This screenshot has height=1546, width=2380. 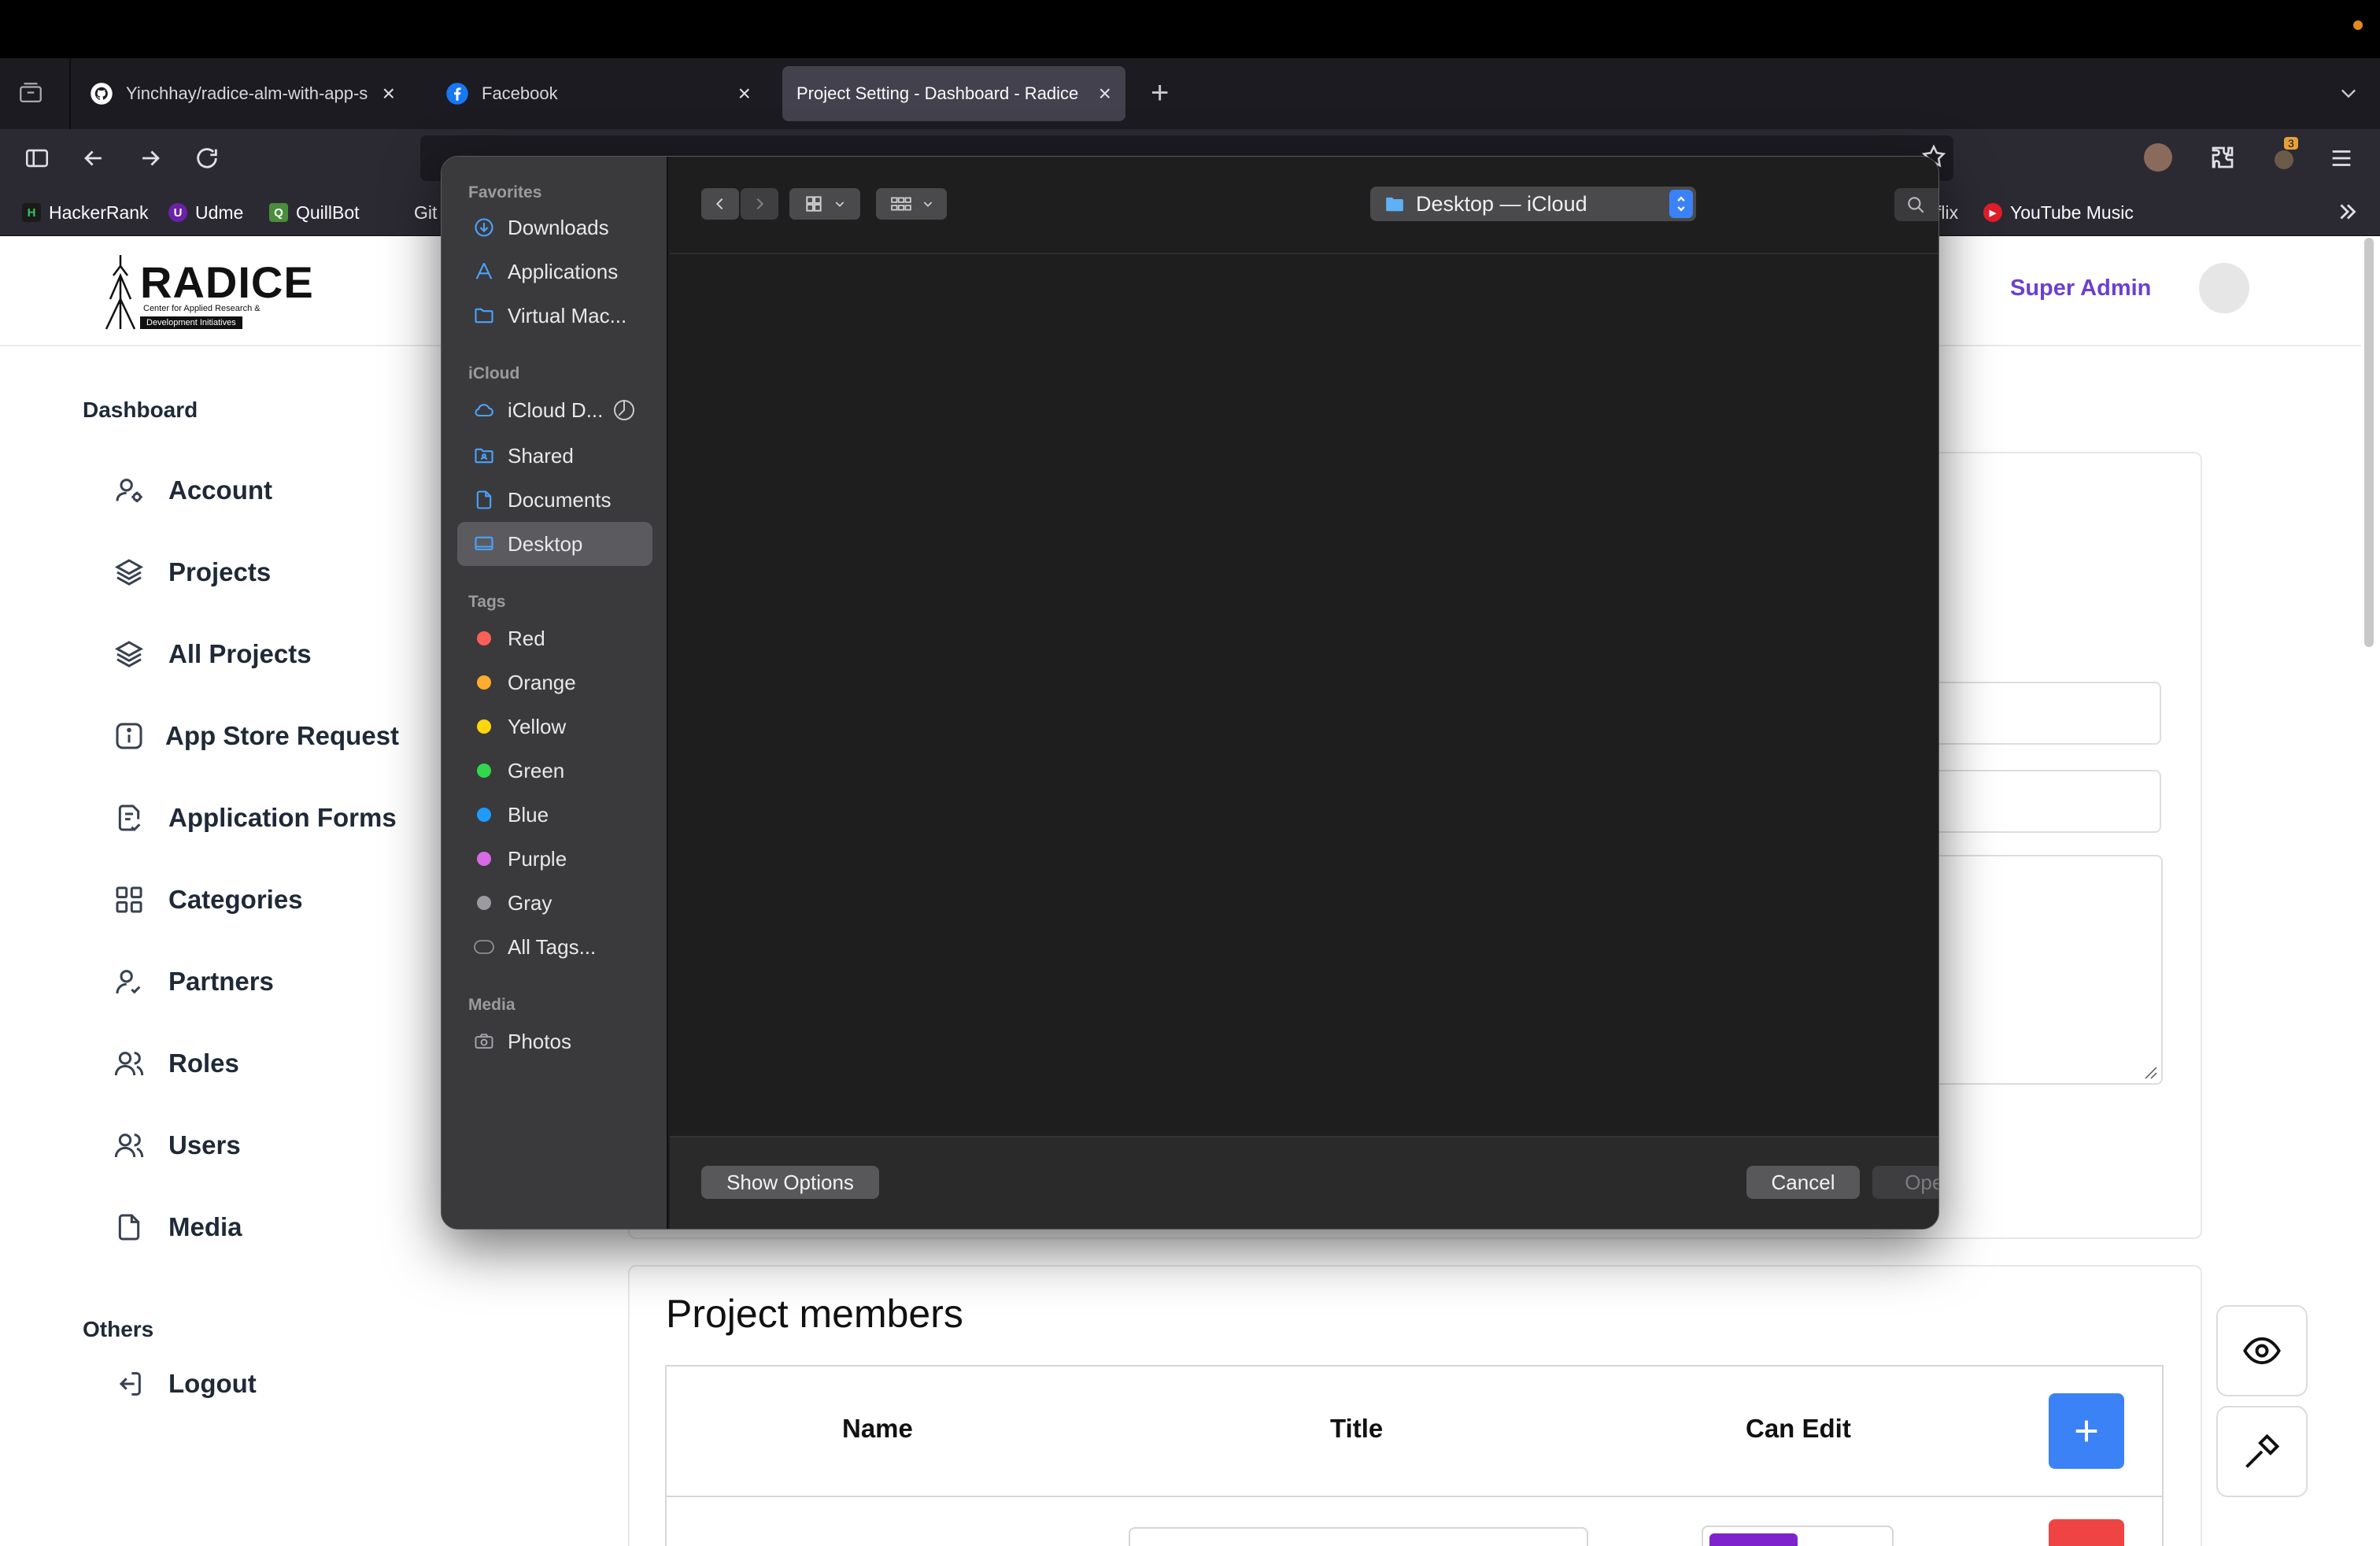 I want to click on extensions-icon, so click(x=2222, y=157).